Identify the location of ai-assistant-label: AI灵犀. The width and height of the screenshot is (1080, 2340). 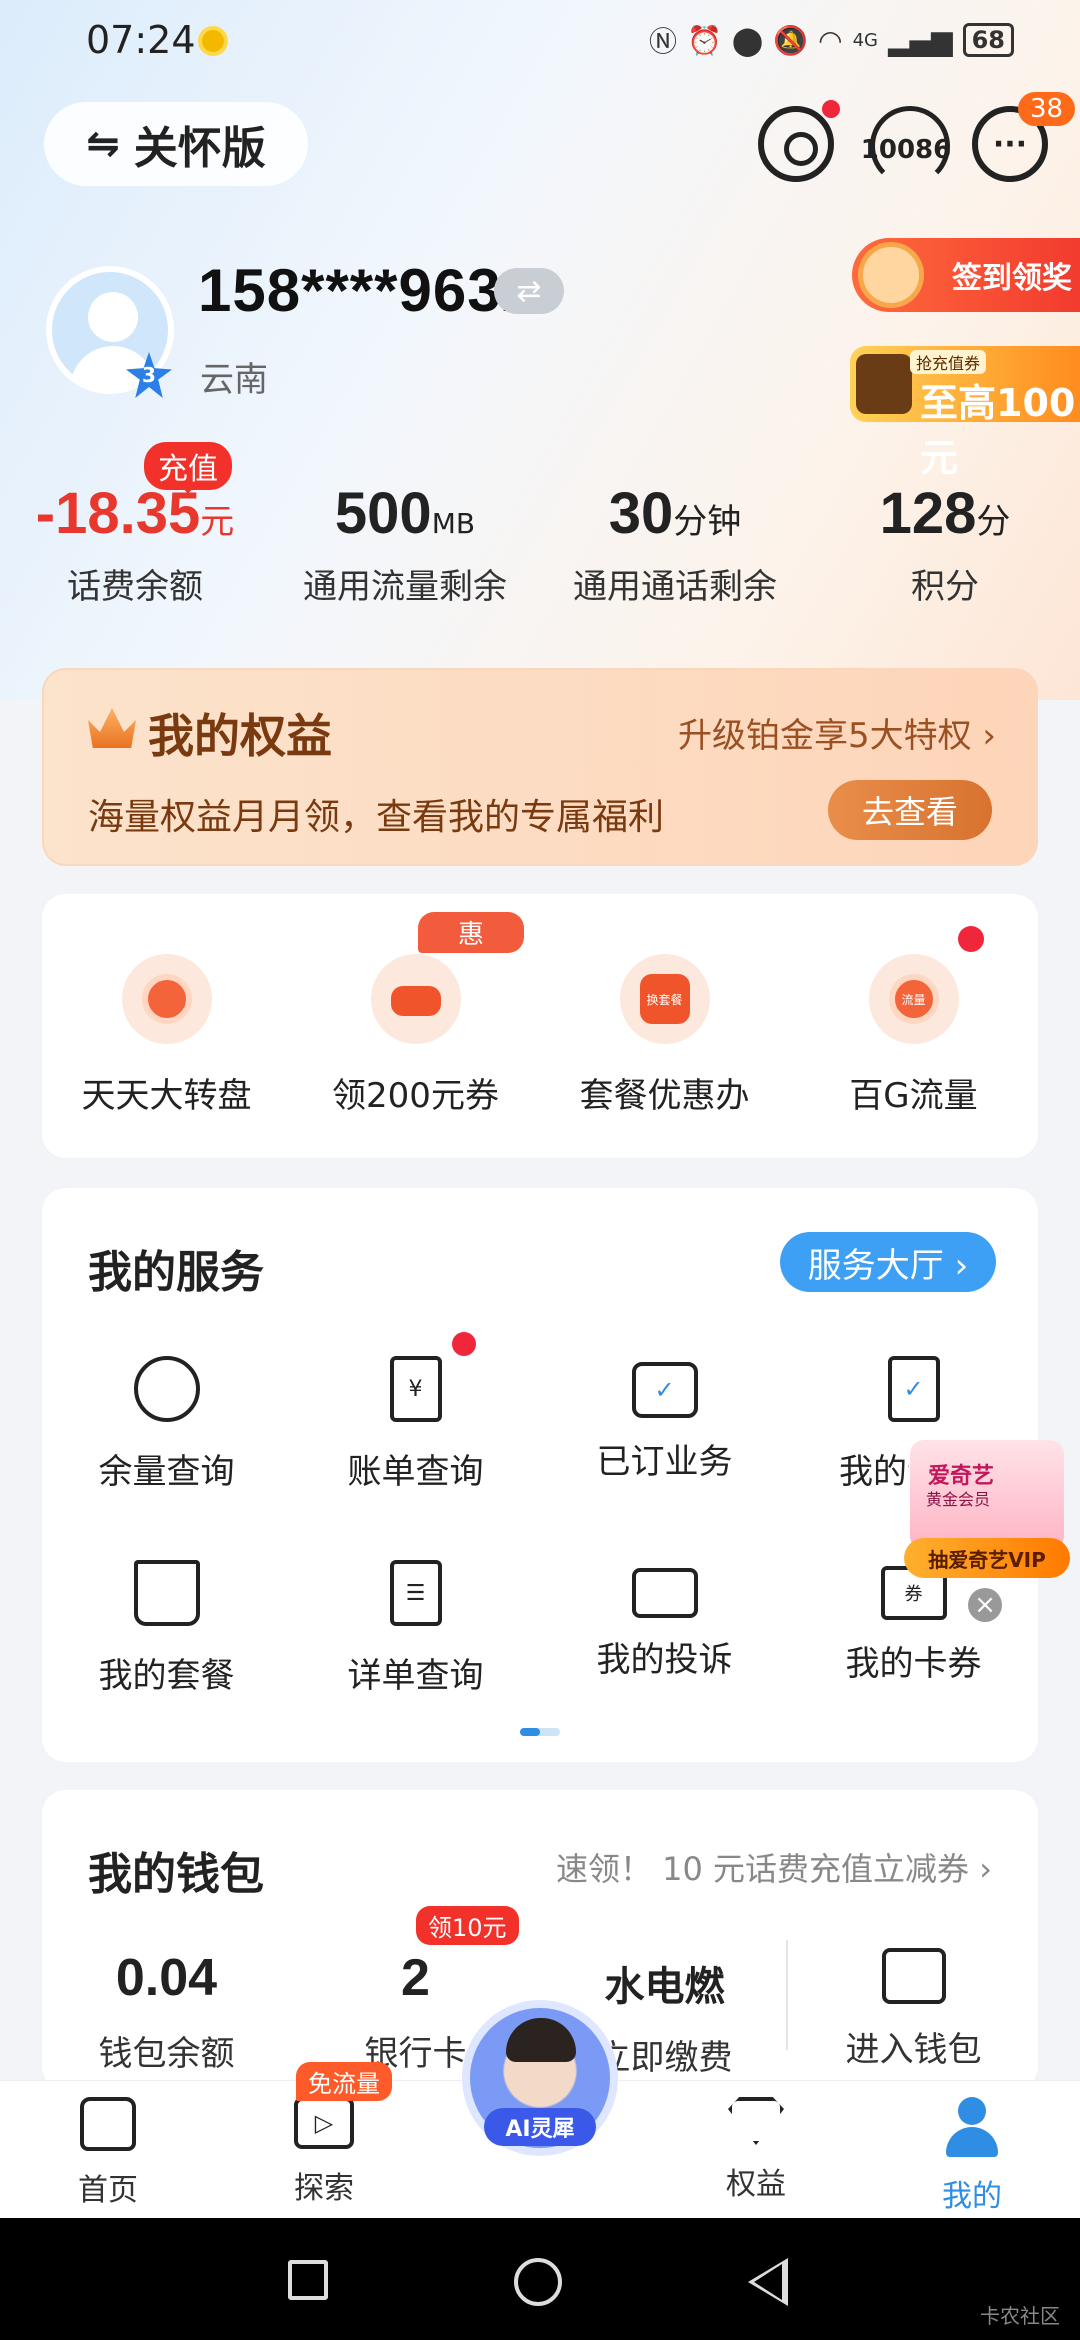
(540, 2127).